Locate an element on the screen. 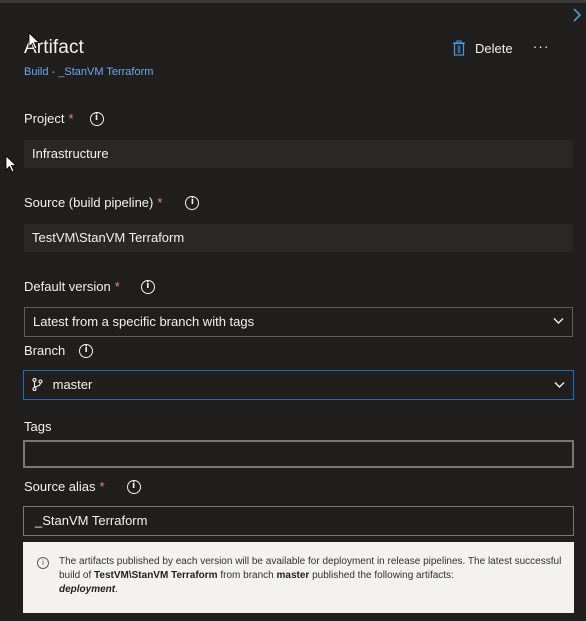 The image size is (586, 621). delete-button: Delete is located at coordinates (482, 48).